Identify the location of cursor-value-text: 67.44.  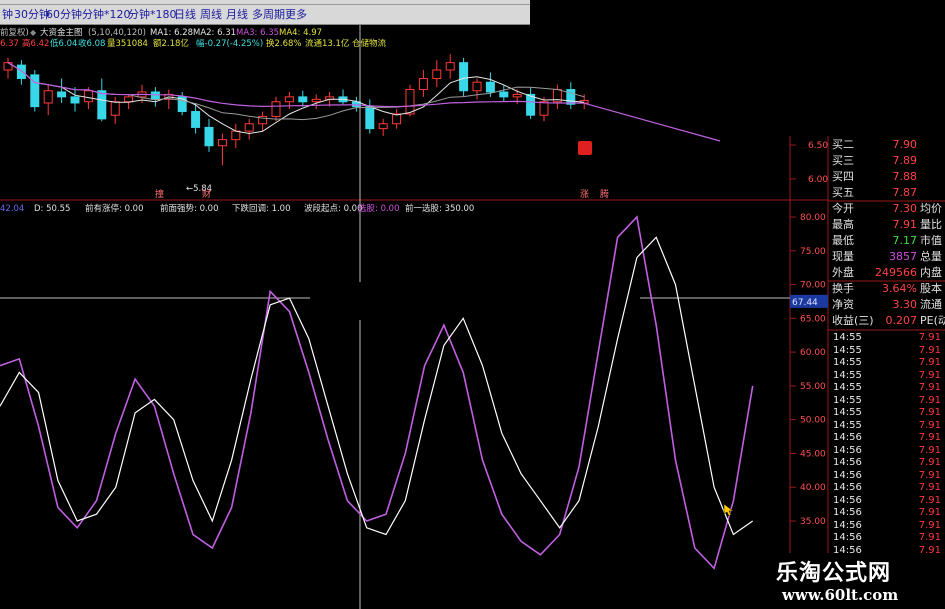
(805, 303).